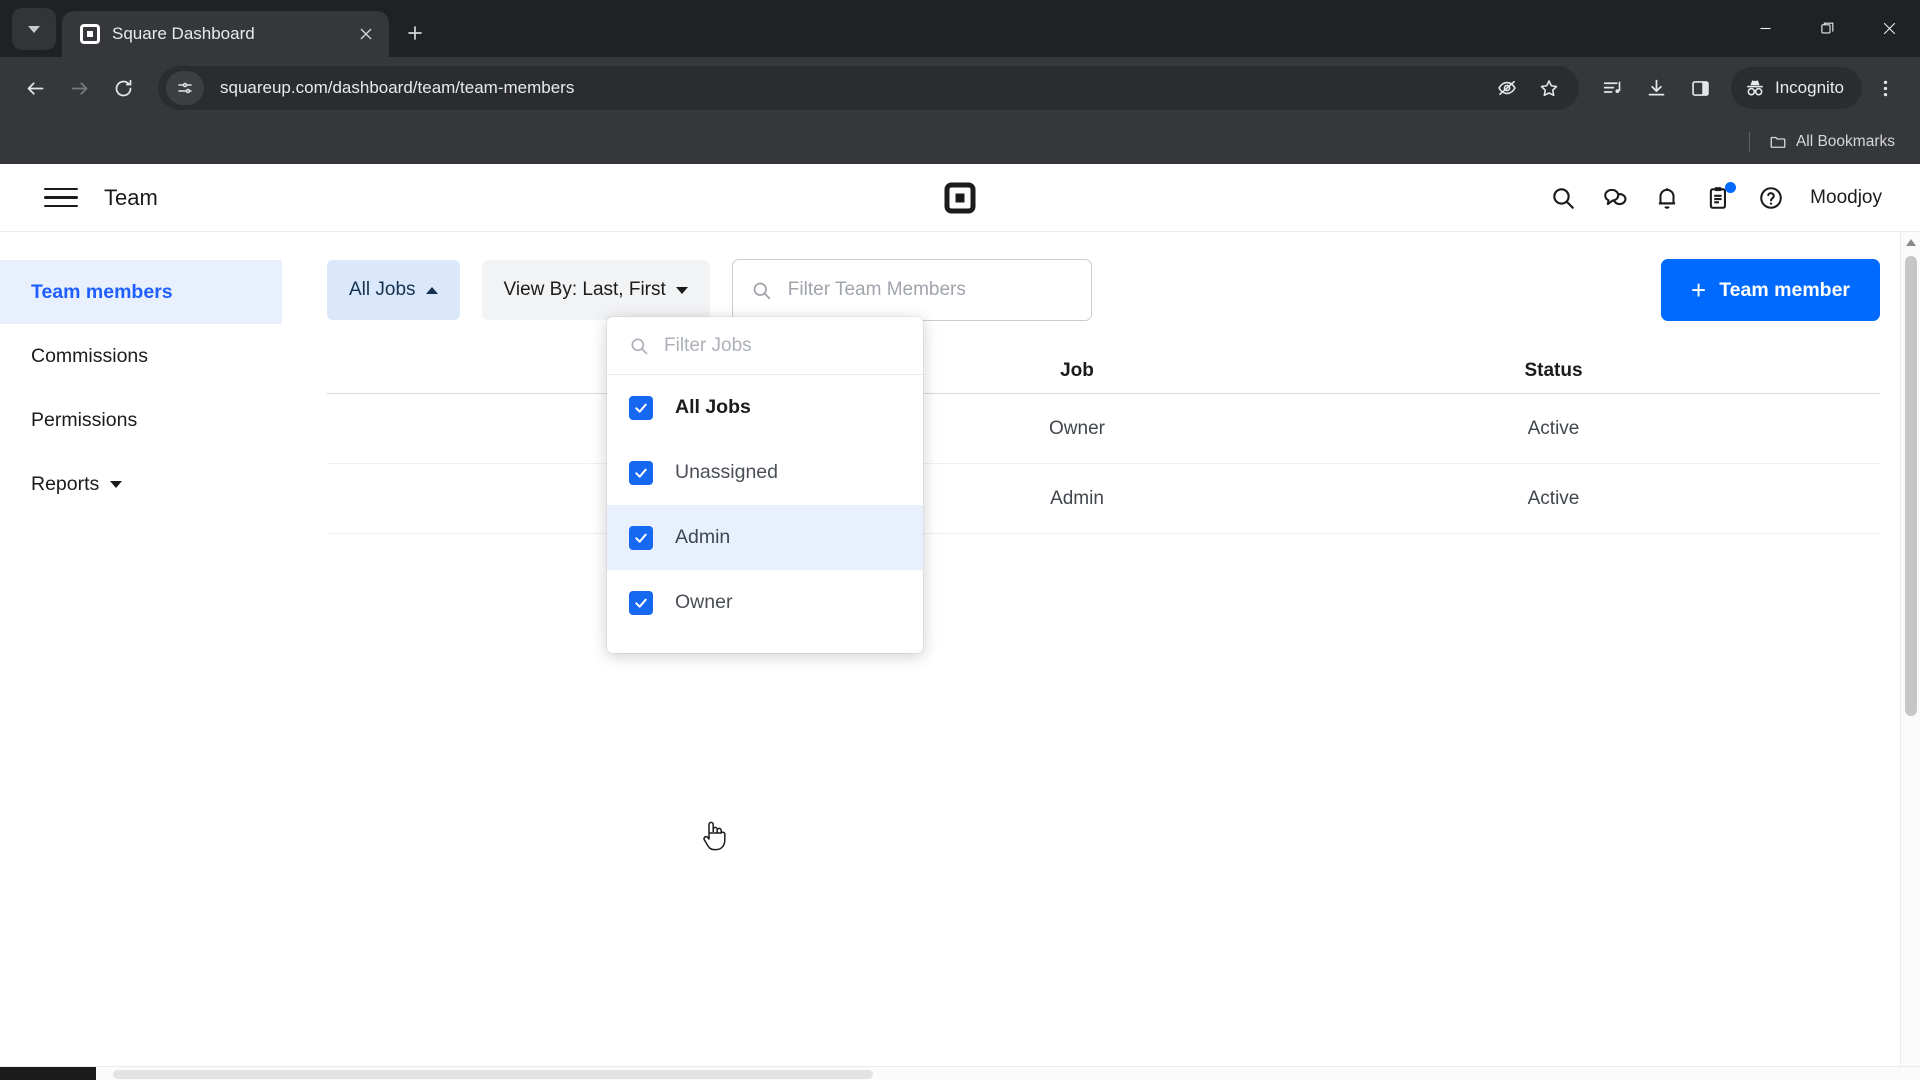  What do you see at coordinates (1749, 141) in the screenshot?
I see `divider` at bounding box center [1749, 141].